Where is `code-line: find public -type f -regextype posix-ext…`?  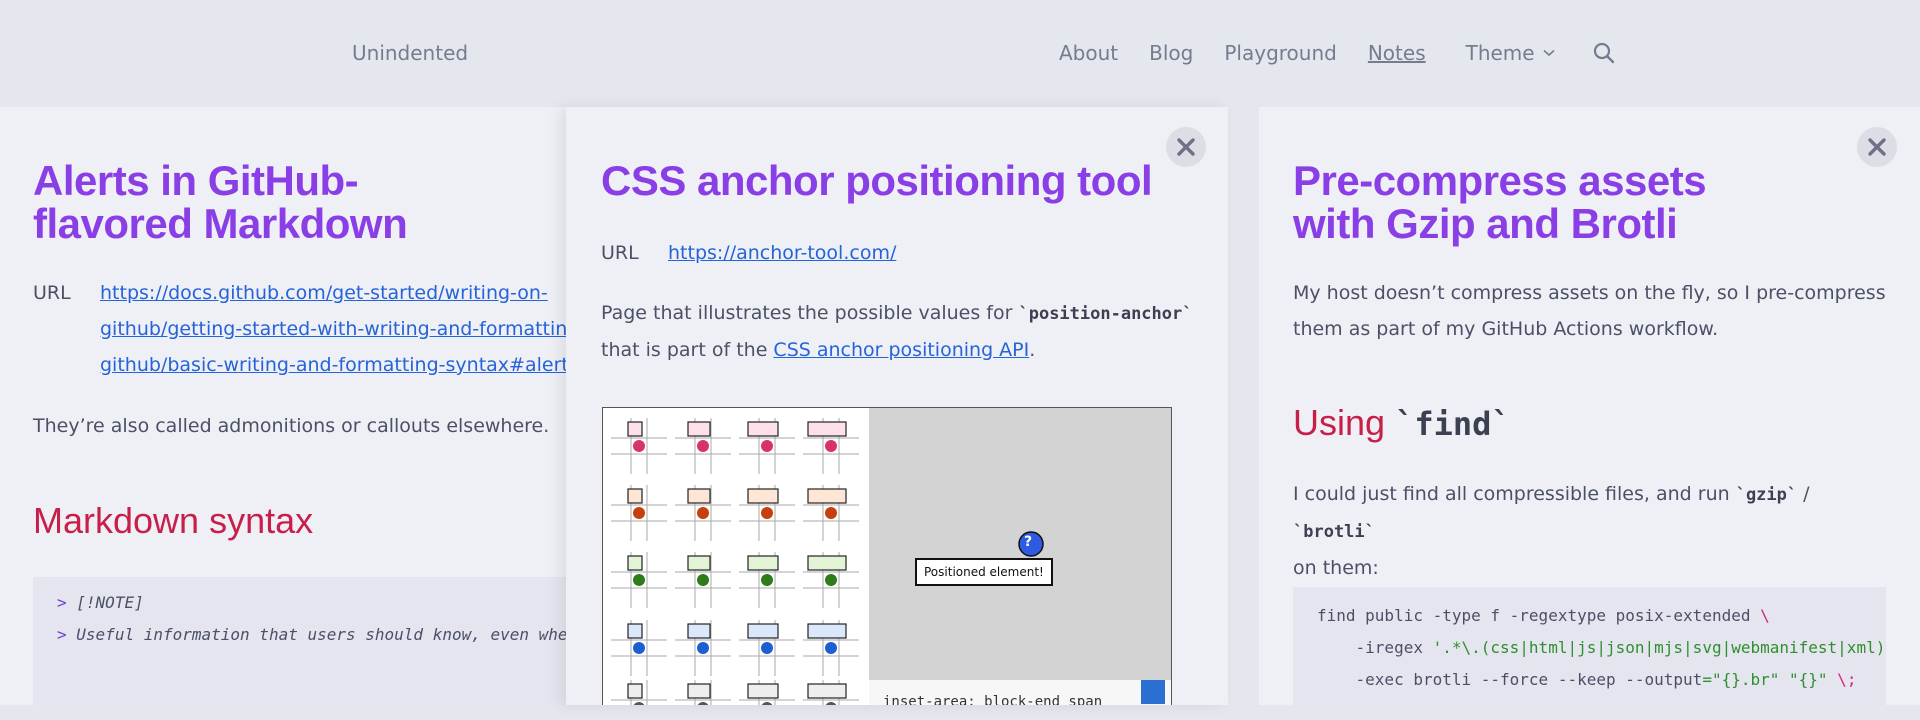 code-line: find public -type f -regextype posix-ext… is located at coordinates (1539, 615).